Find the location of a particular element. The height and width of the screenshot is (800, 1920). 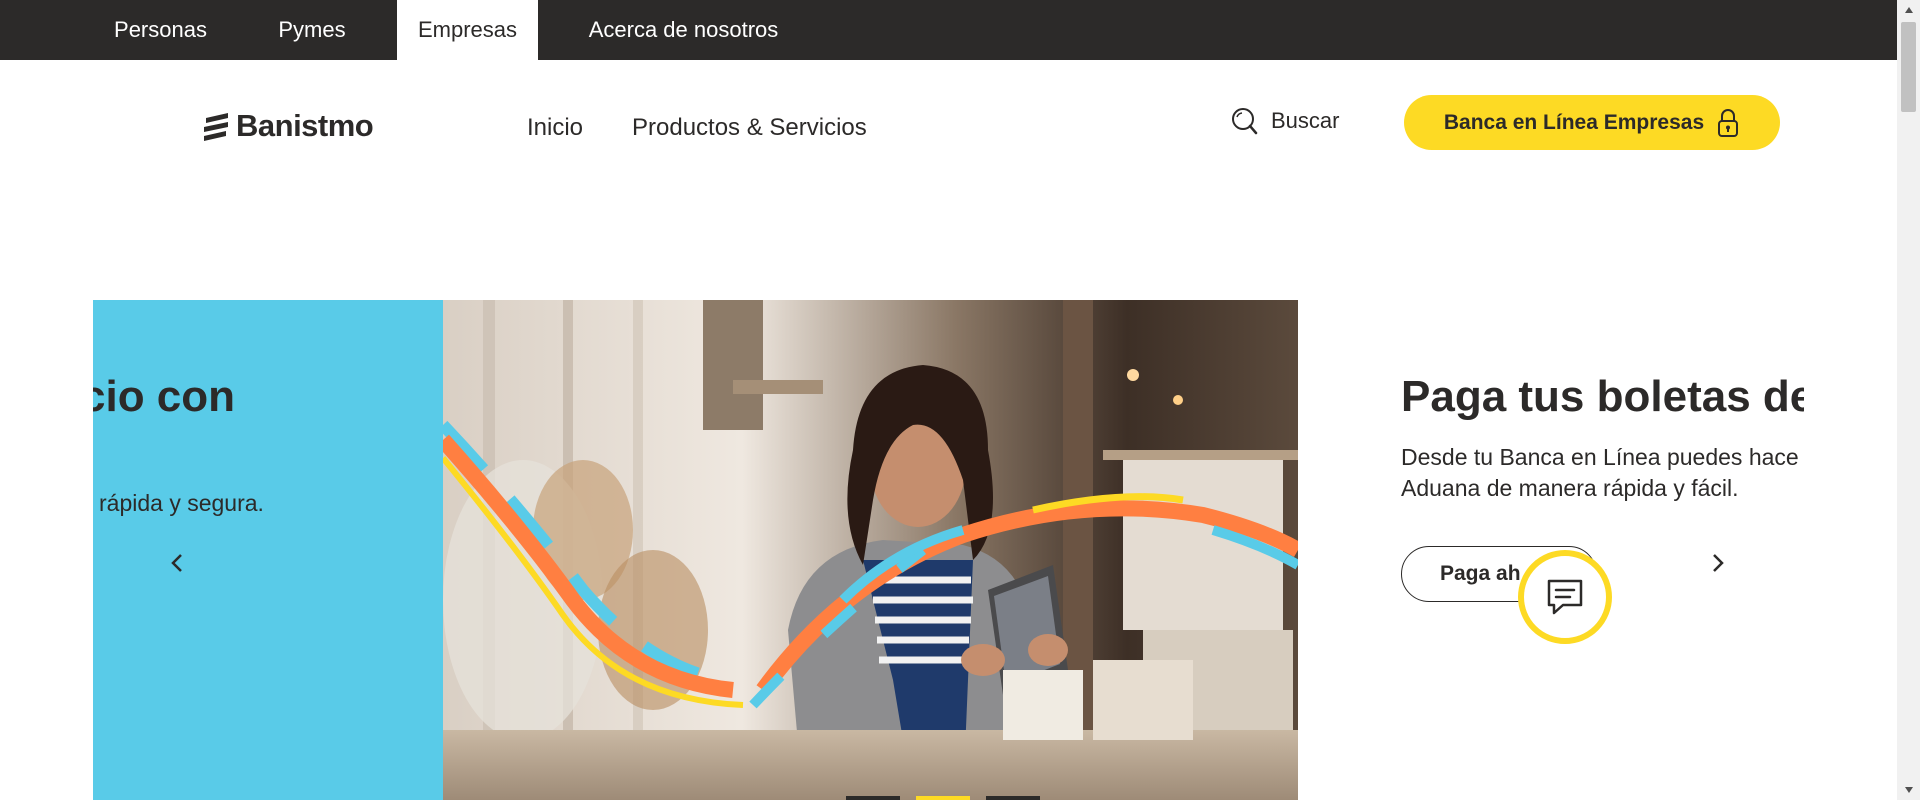

nav-inicio: Inicio is located at coordinates (555, 128).